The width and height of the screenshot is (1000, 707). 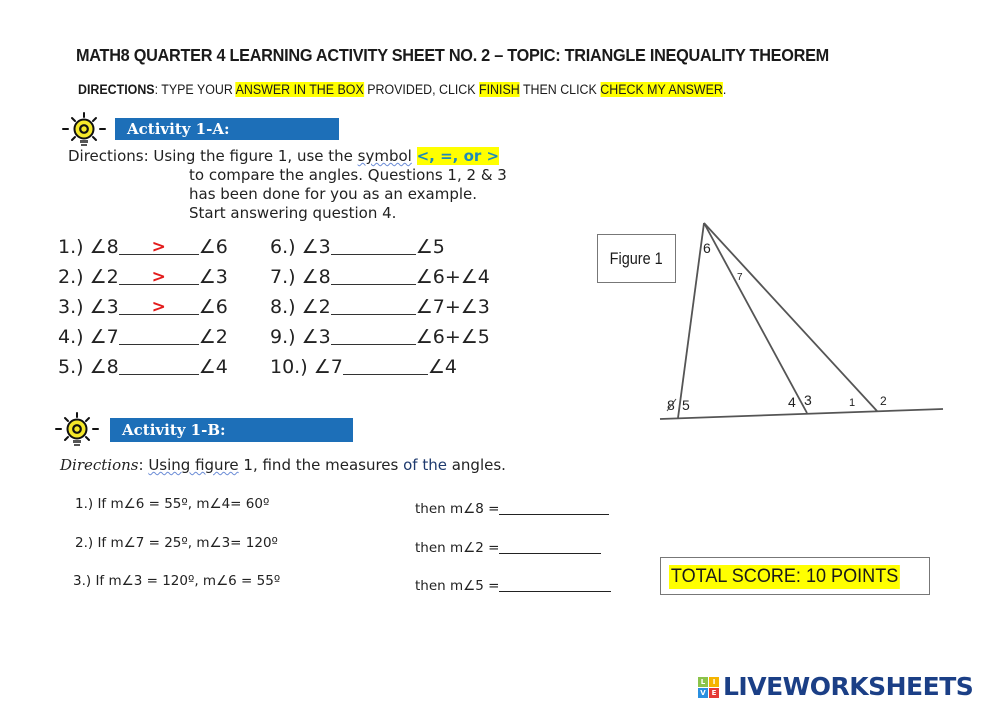 I want to click on angle-label-1: 1, so click(x=852, y=403).